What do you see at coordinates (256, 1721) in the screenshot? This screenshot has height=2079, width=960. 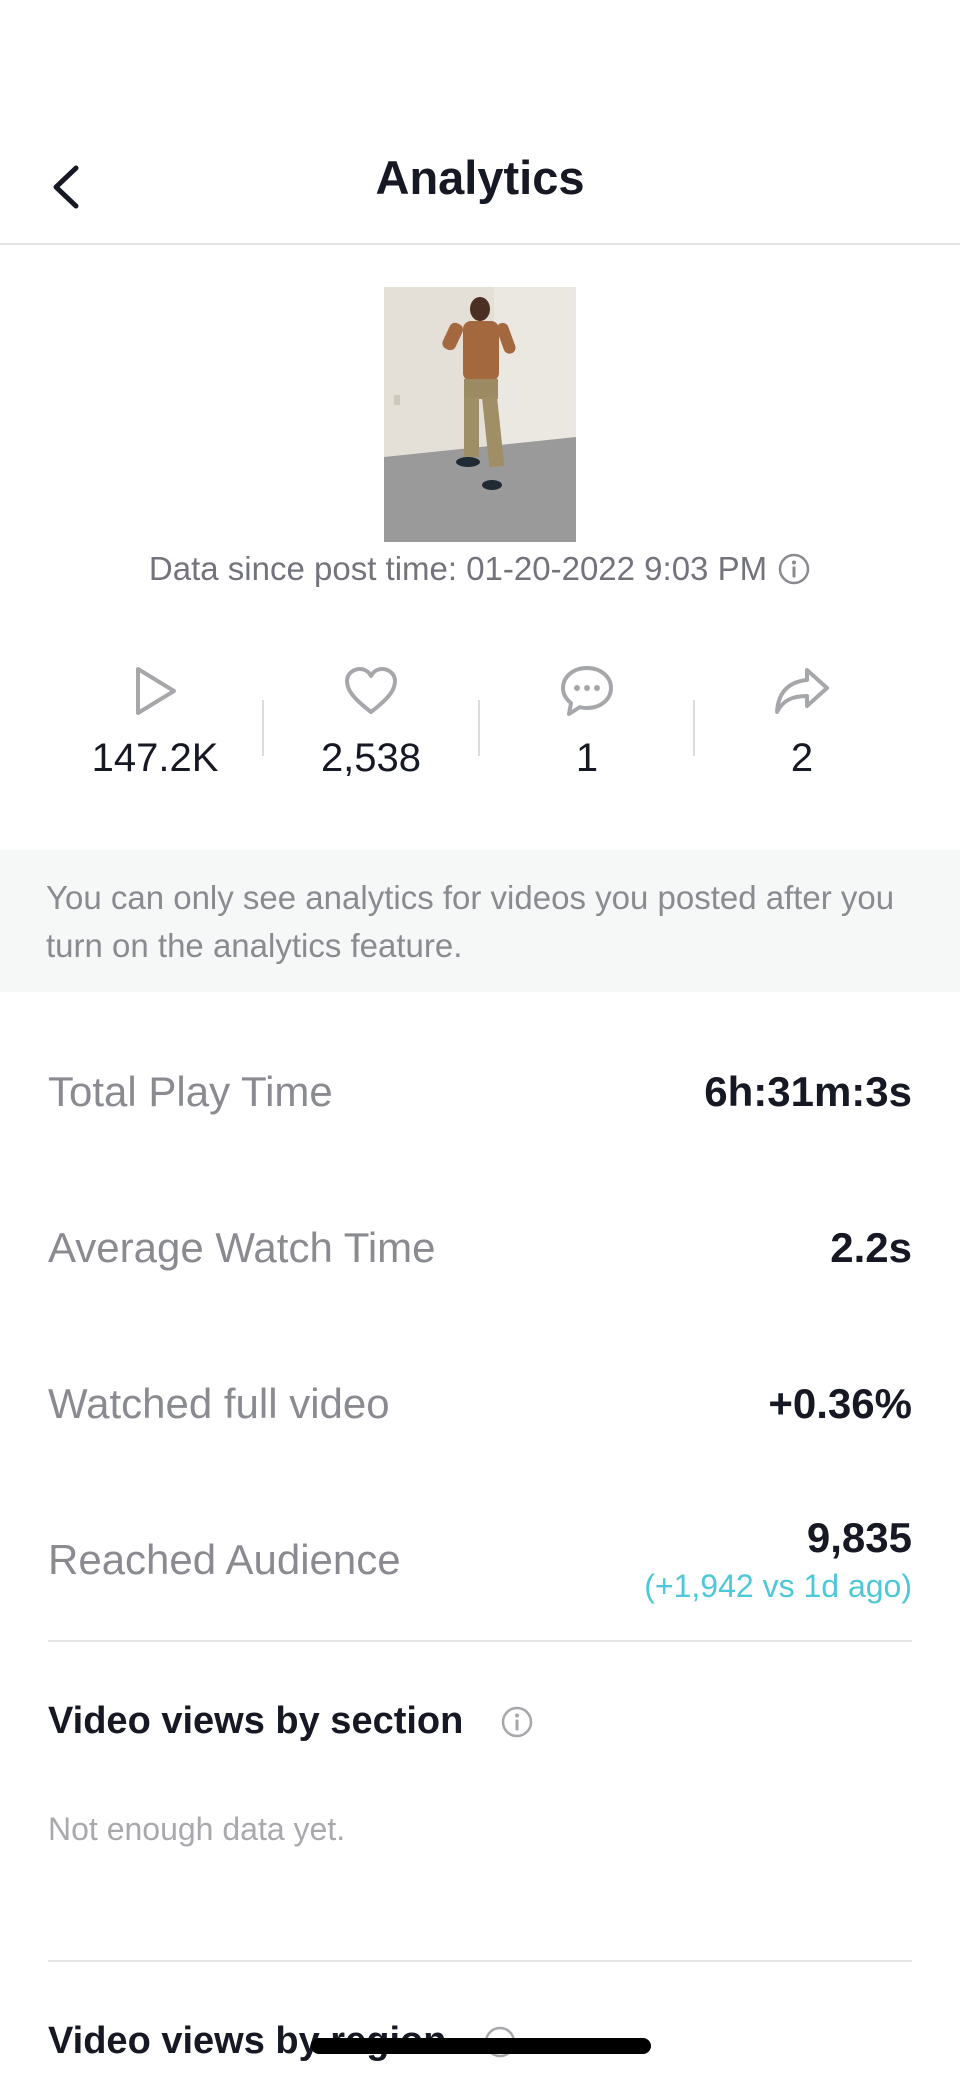 I see `section-title-label: Video views by section` at bounding box center [256, 1721].